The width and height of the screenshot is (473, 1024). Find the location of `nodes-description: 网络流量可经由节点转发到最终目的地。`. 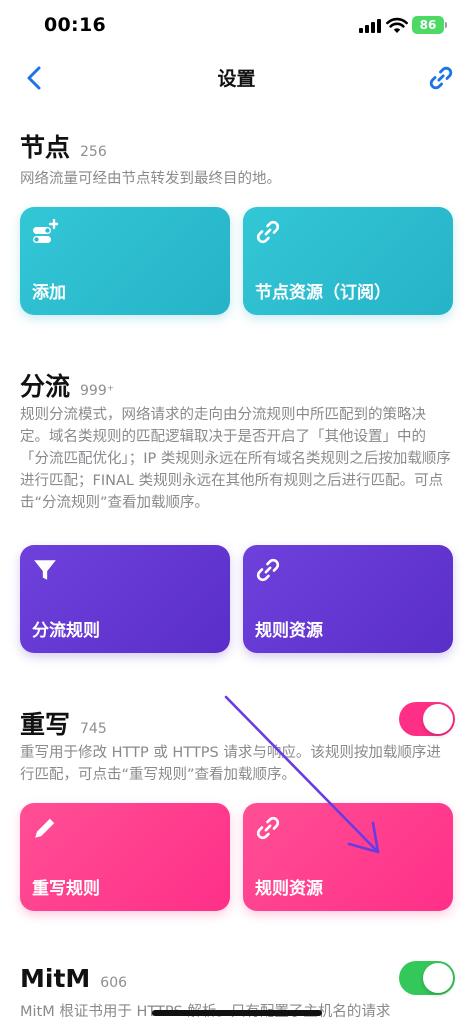

nodes-description: 网络流量可经由节点转发到最终目的地。 is located at coordinates (150, 179).